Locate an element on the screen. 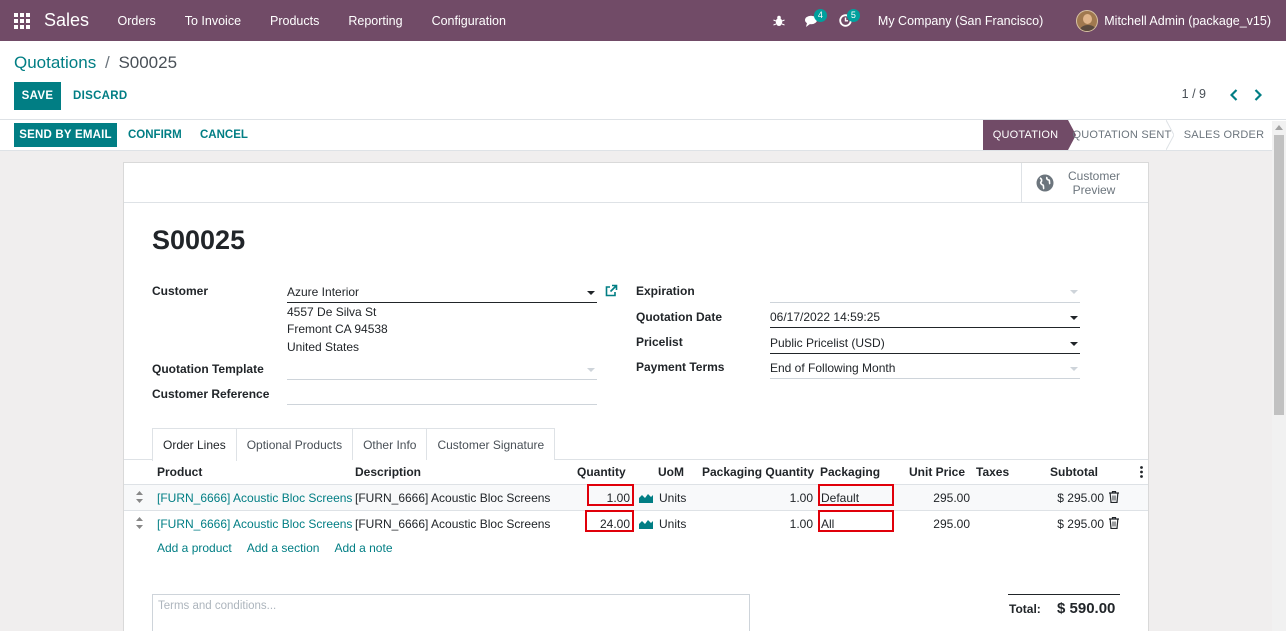 The height and width of the screenshot is (631, 1286). app-menu-grid-icon is located at coordinates (22, 20).